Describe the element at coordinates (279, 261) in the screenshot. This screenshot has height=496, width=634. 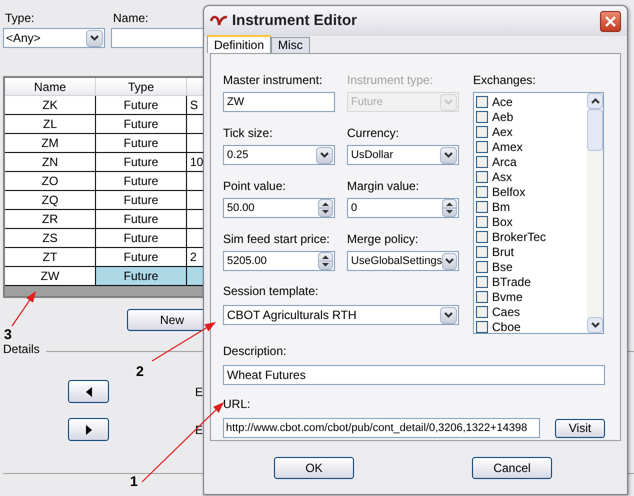
I see `number-field: 5205.00` at that location.